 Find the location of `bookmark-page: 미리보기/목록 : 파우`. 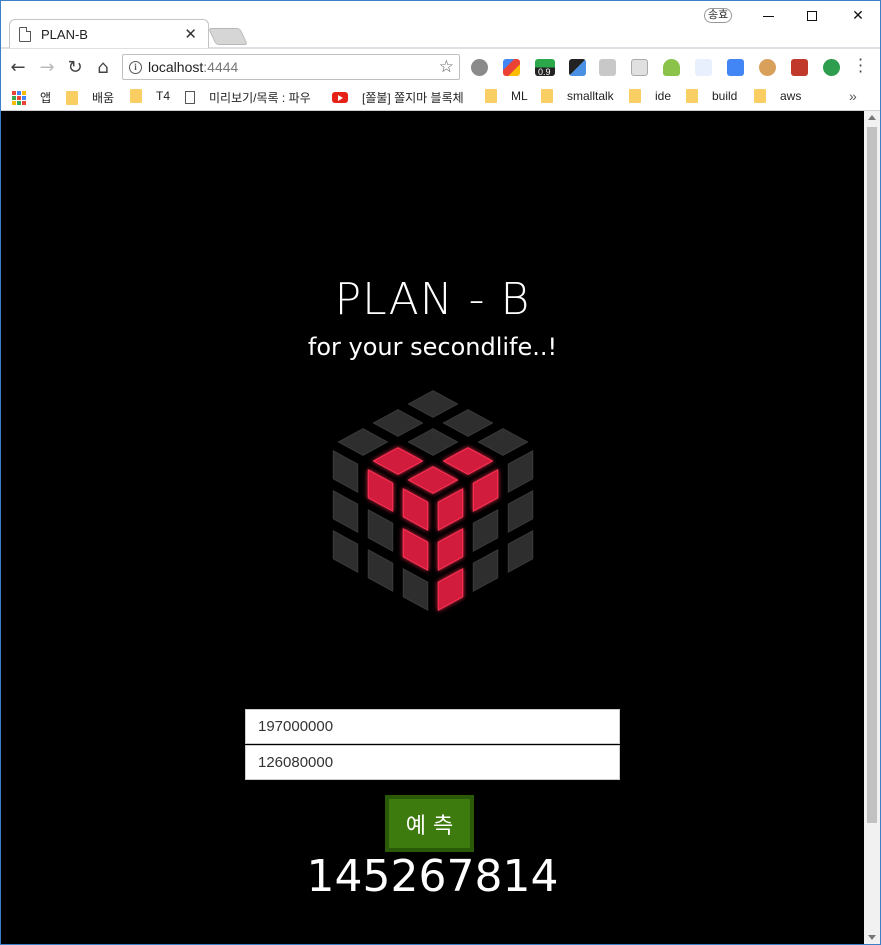

bookmark-page: 미리보기/목록 : 파우 is located at coordinates (248, 97).